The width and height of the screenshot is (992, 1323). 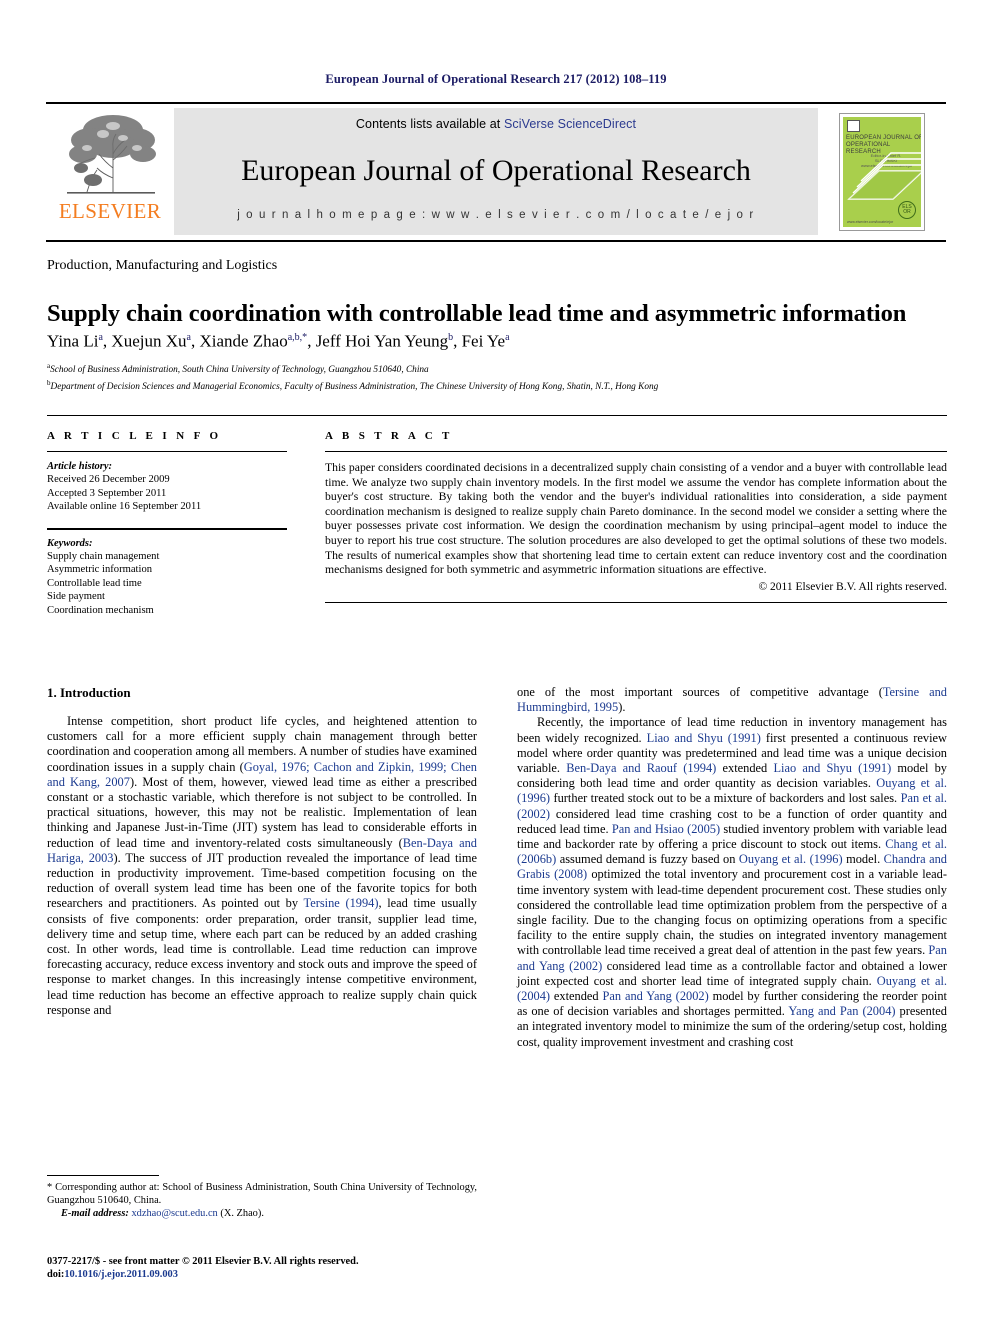 I want to click on article-history-item: Received 26 December 2009, so click(x=108, y=479).